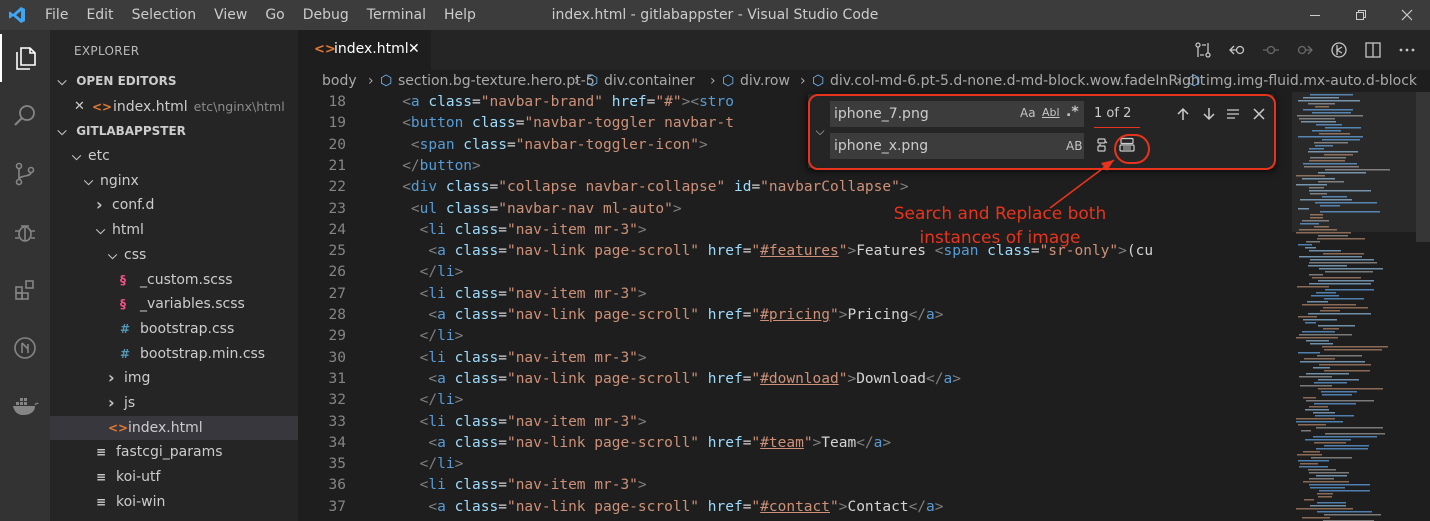 This screenshot has height=521, width=1430. What do you see at coordinates (441, 336) in the screenshot?
I see `code-text: </li>` at bounding box center [441, 336].